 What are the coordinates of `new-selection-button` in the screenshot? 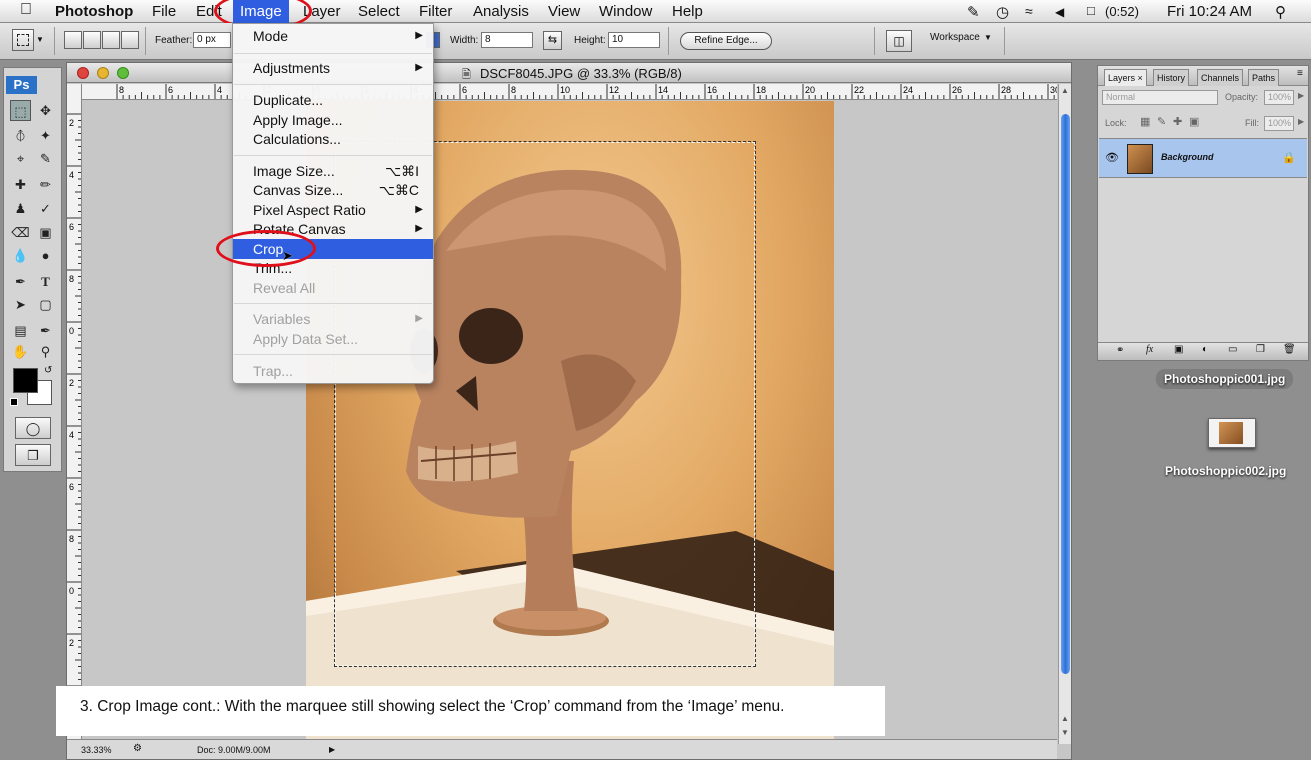 It's located at (73, 40).